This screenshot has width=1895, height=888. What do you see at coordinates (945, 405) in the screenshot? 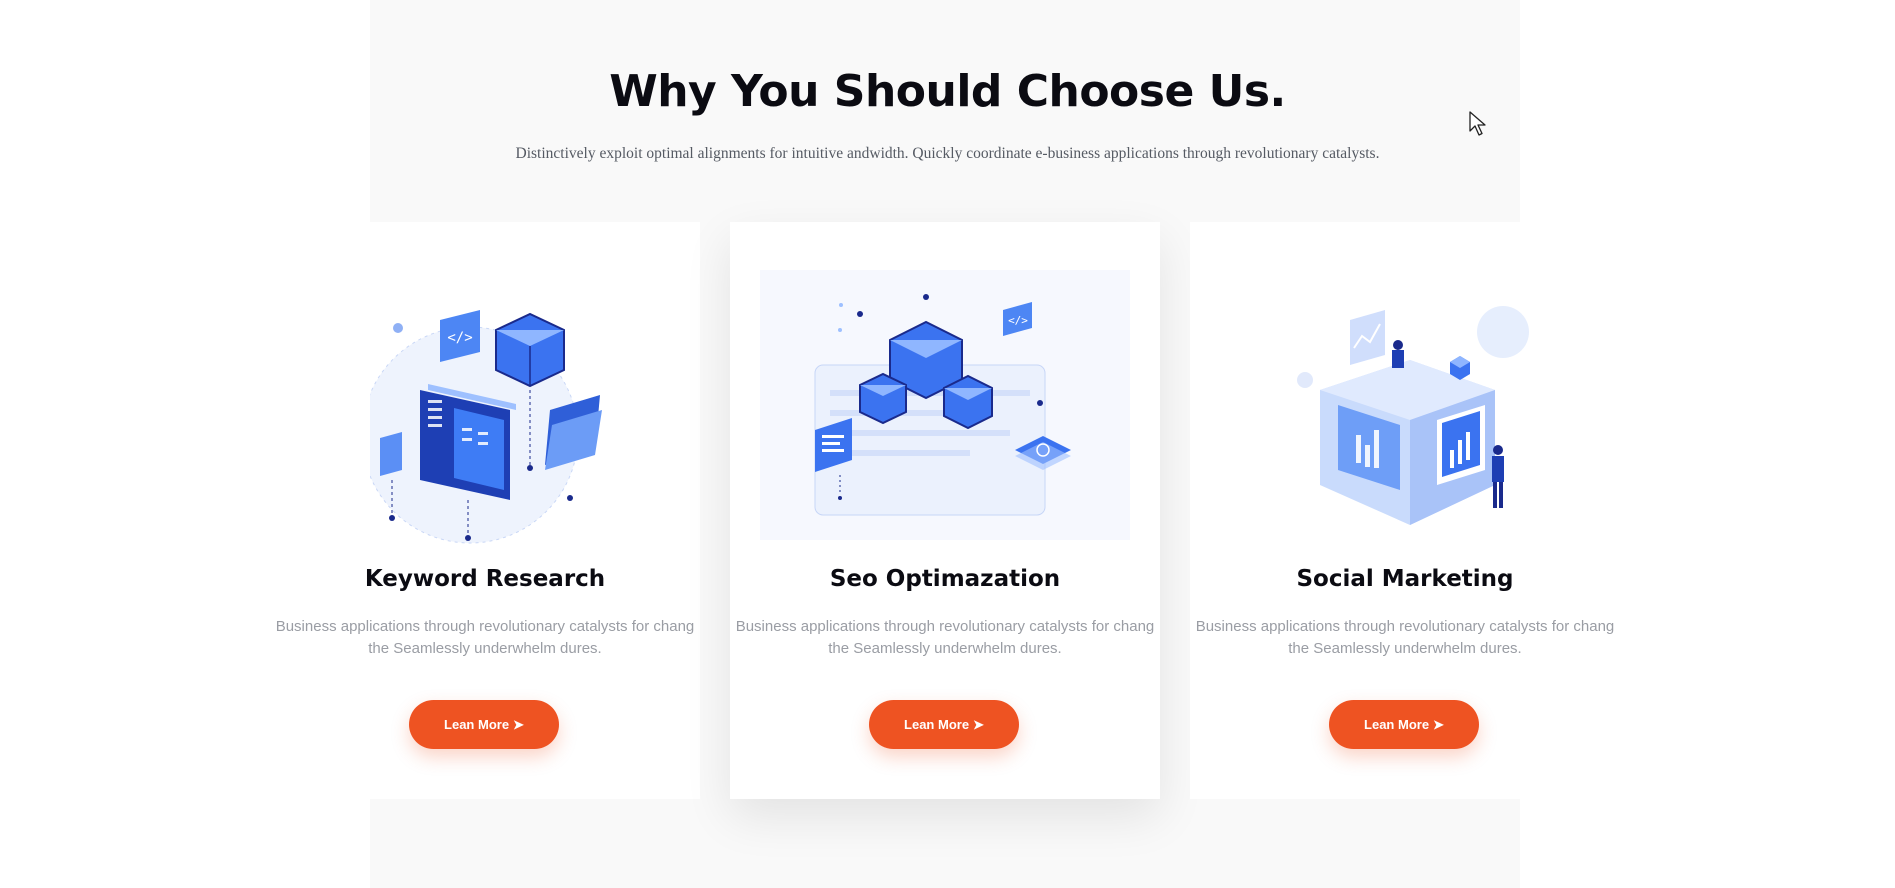
I see `seo-optimization-illustration: </>` at bounding box center [945, 405].